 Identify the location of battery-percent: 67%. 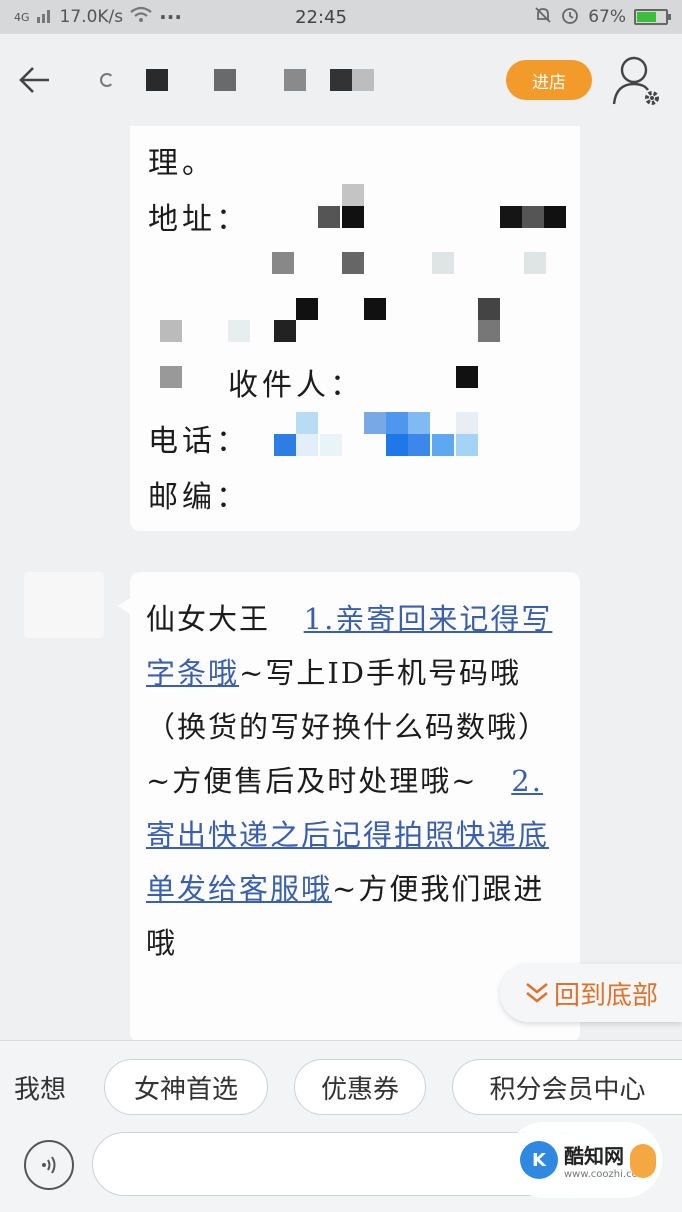
(607, 17).